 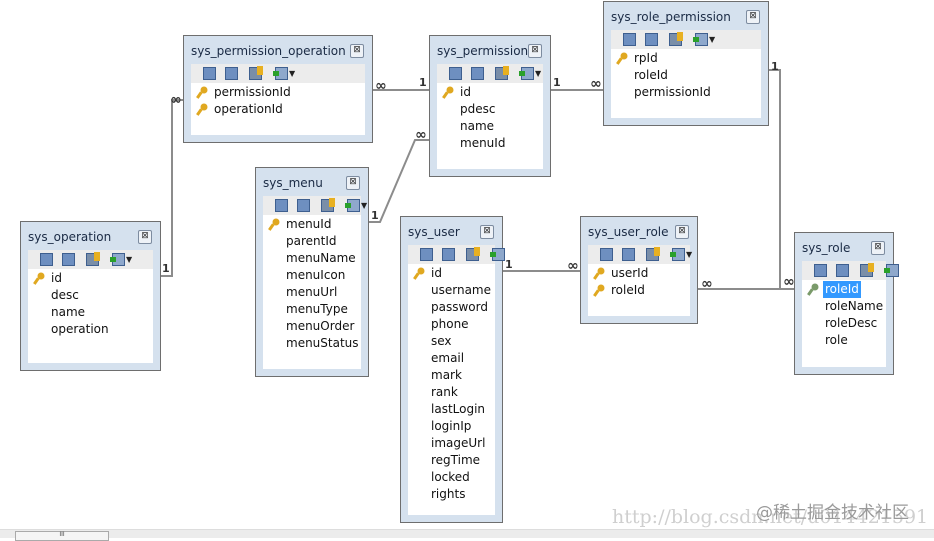 I want to click on field-row: parentId, so click(x=312, y=241).